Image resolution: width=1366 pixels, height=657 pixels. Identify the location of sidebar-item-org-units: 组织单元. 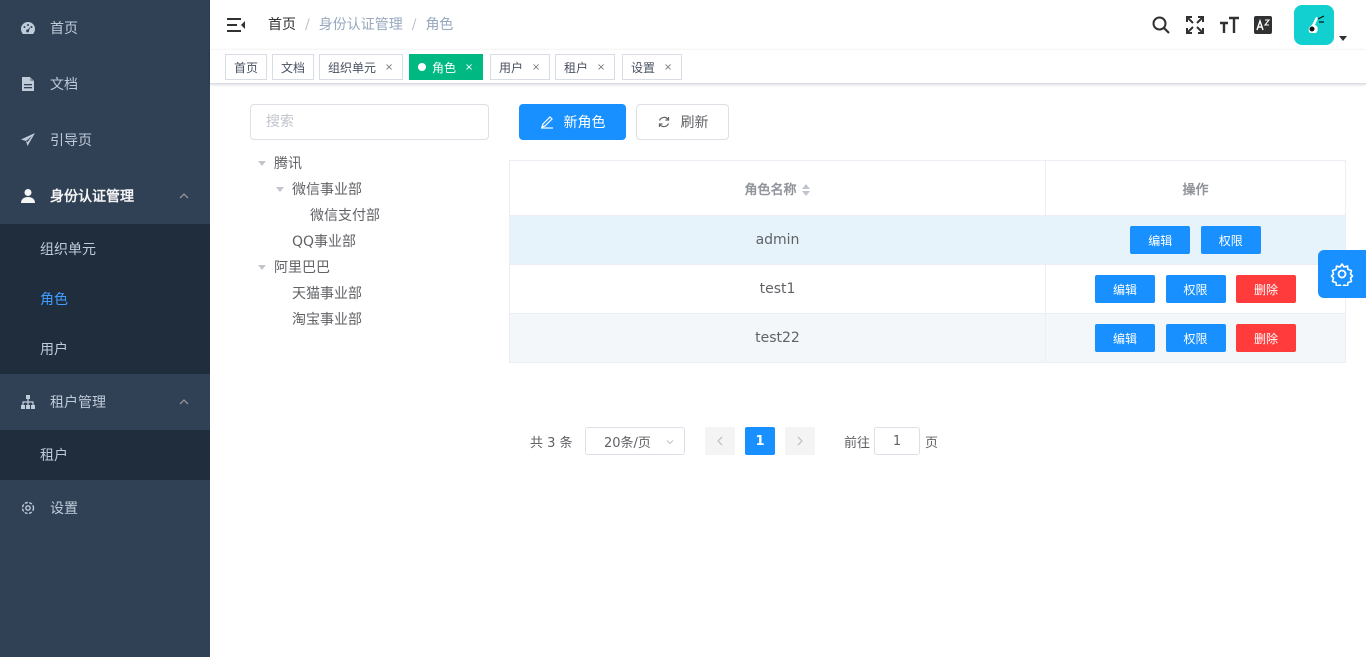
(105, 249).